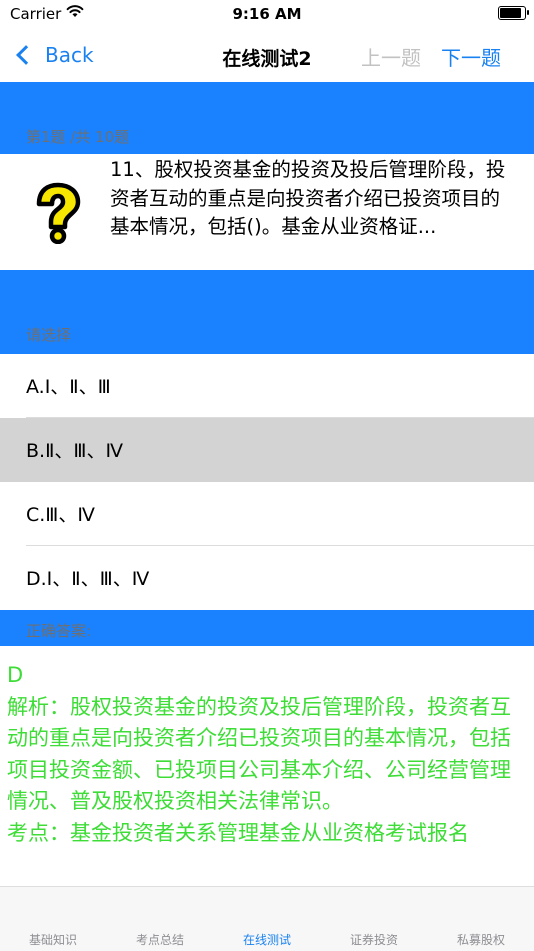 This screenshot has height=951, width=534. I want to click on choose-prompt: 请选择, so click(49, 335).